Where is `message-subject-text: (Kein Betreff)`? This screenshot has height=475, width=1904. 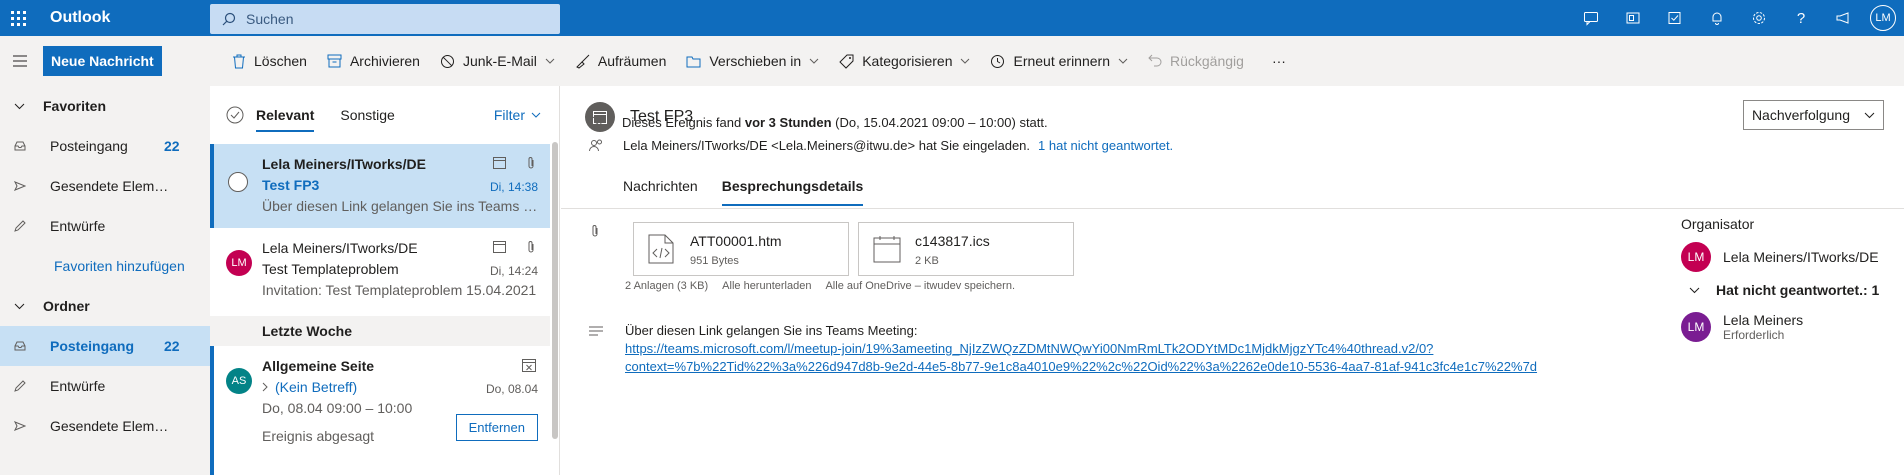 message-subject-text: (Kein Betreff) is located at coordinates (316, 387).